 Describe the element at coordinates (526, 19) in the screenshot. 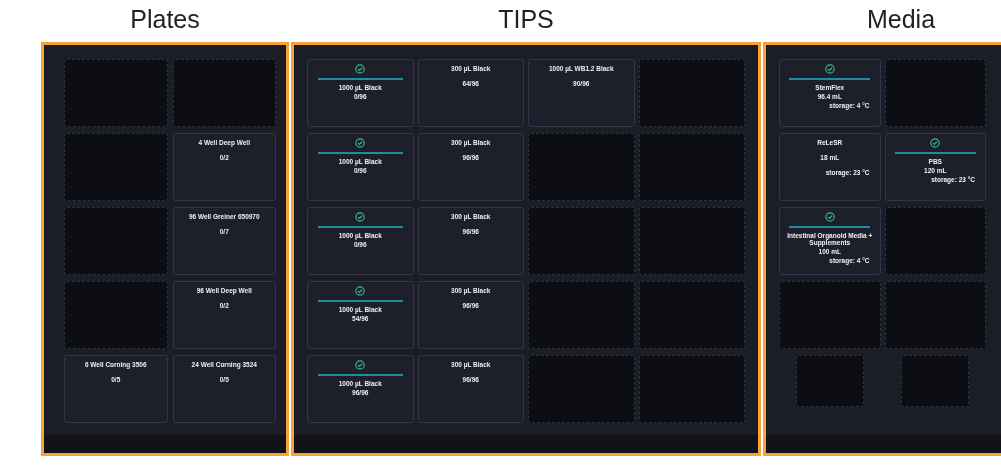

I see `section-title: TIPS` at that location.